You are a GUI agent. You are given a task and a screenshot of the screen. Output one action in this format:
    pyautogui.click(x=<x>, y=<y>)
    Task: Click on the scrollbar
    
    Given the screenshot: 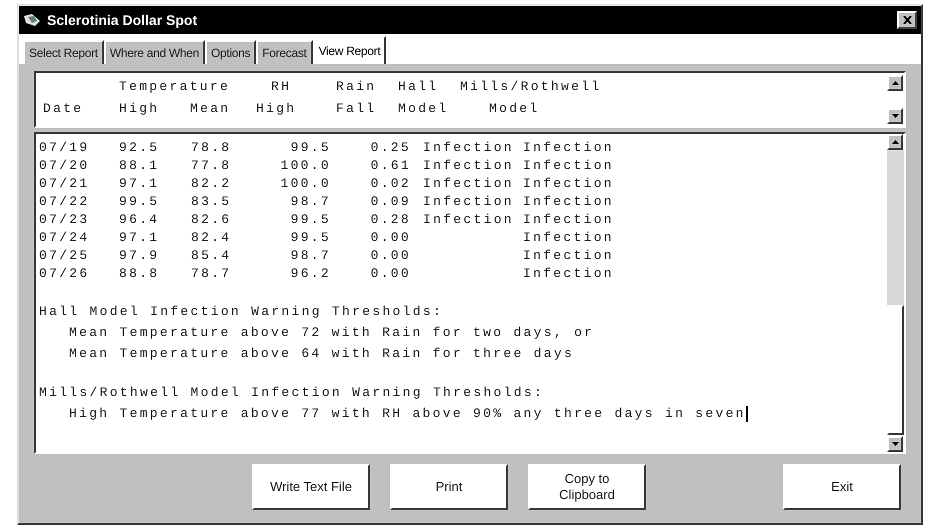 What is the action you would take?
    pyautogui.click(x=895, y=293)
    